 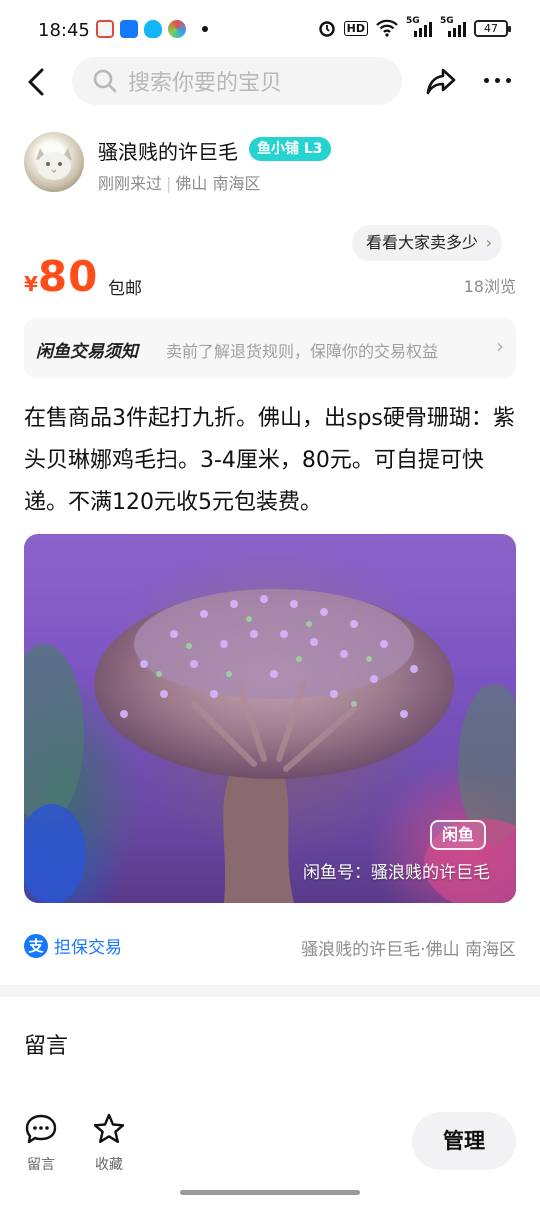 I want to click on guarantee-label: 担保交易, so click(x=88, y=948).